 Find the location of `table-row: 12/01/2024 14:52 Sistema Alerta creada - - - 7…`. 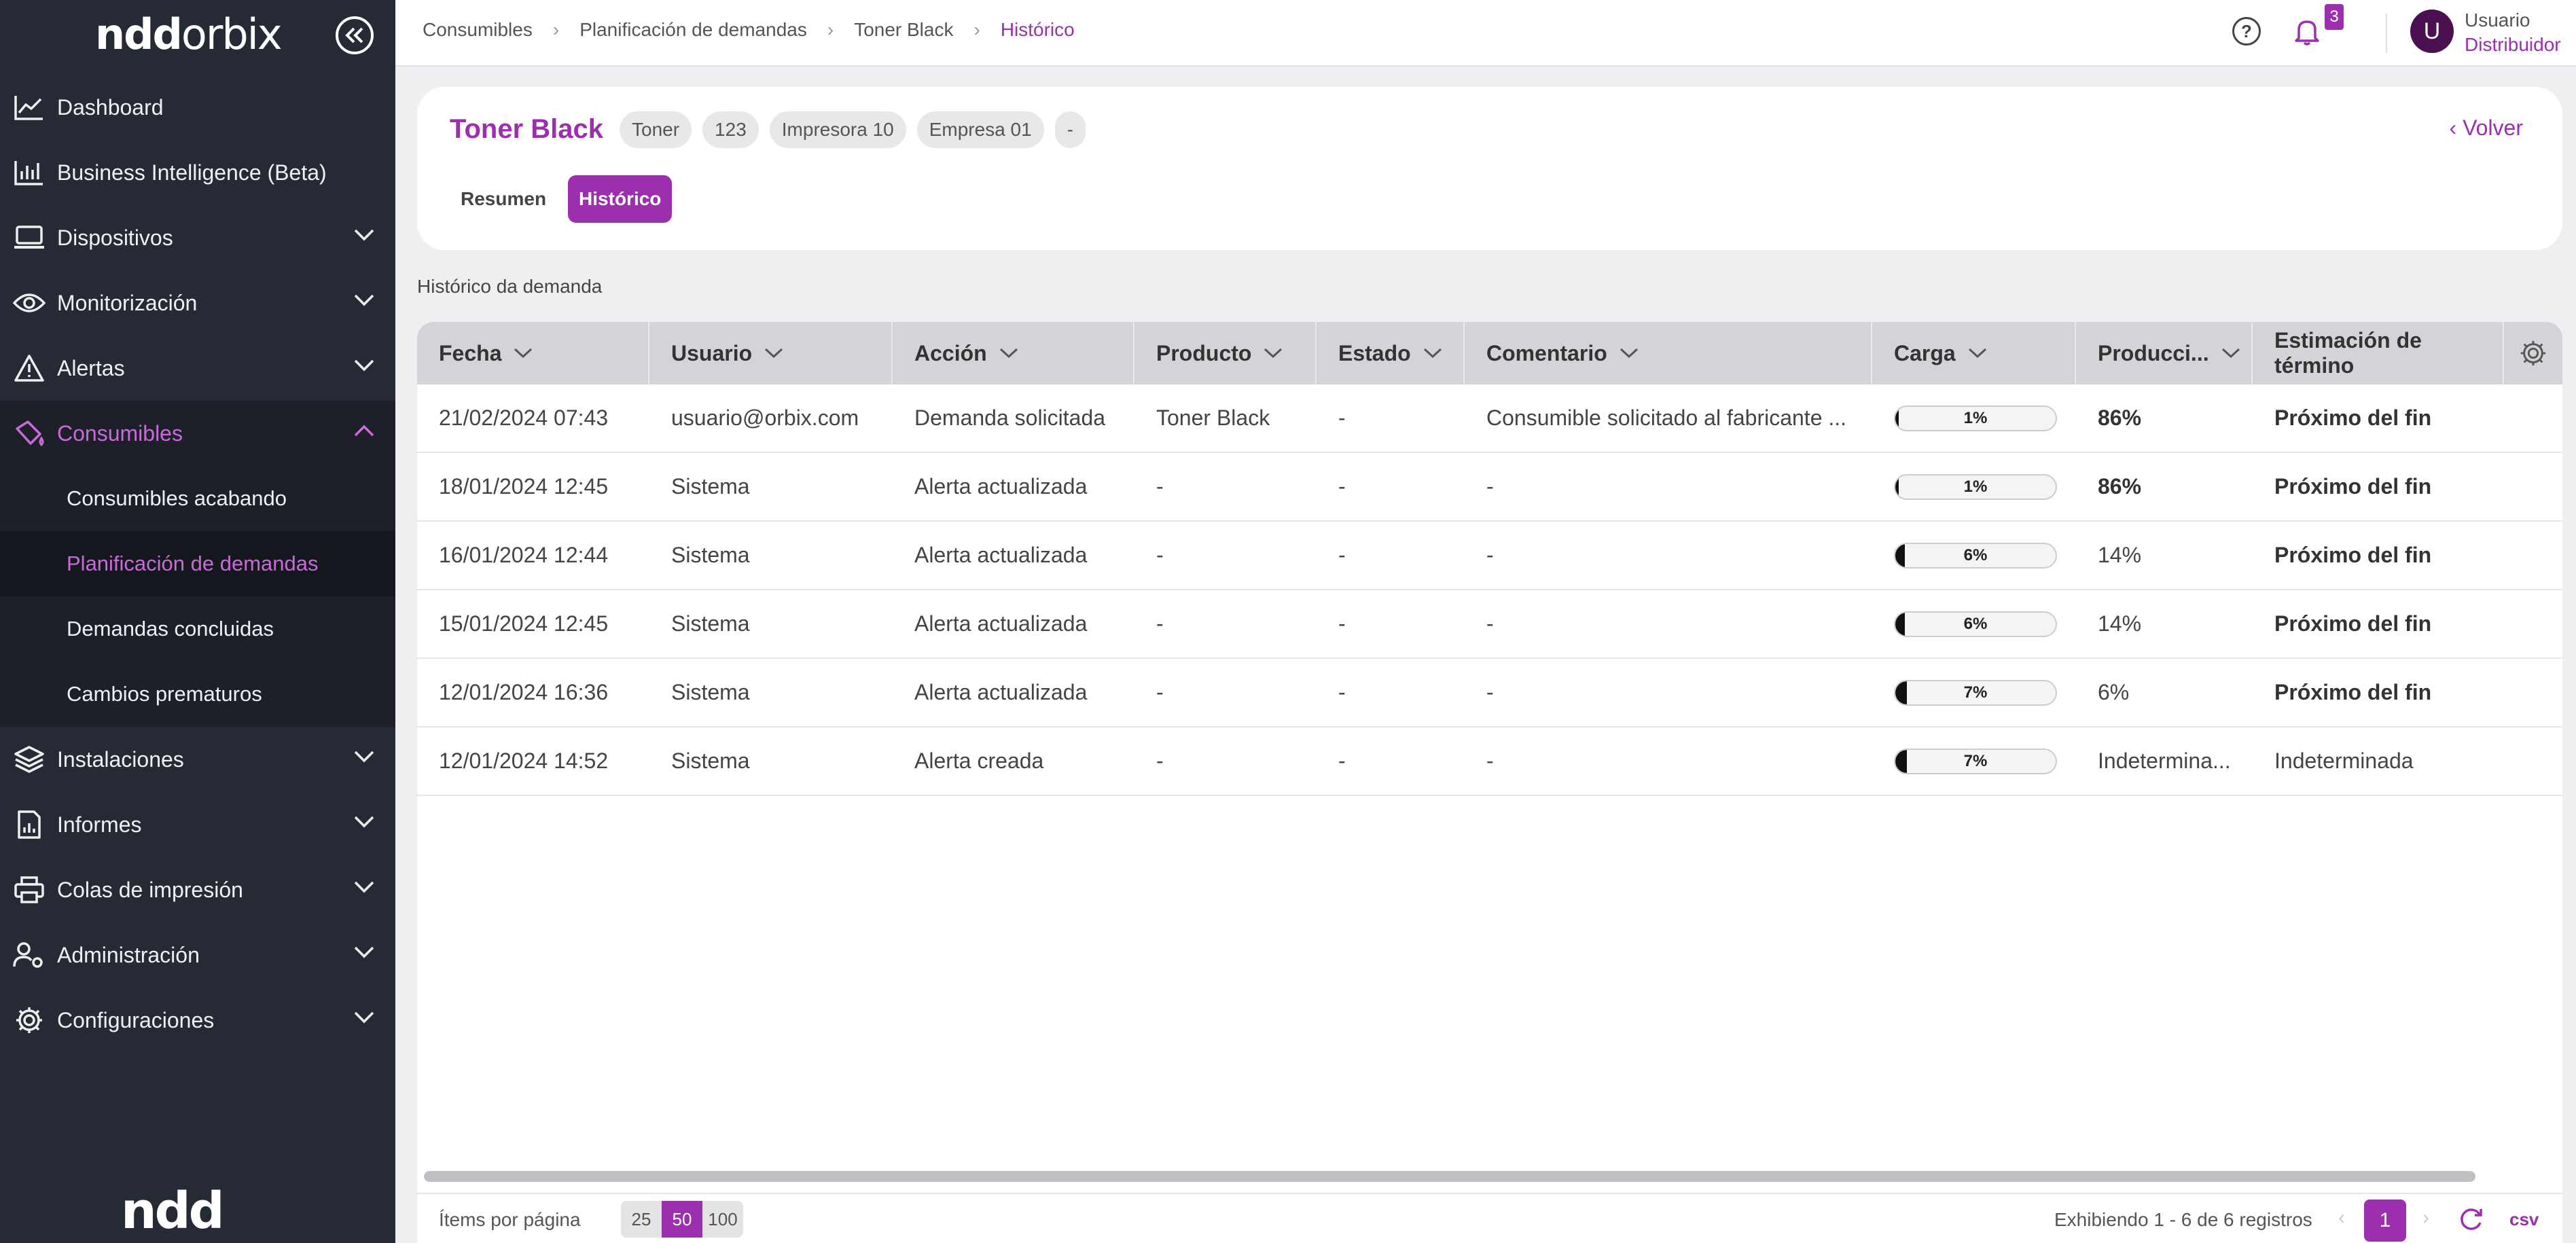

table-row: 12/01/2024 14:52 Sistema Alerta creada - - - 7… is located at coordinates (1489, 761).